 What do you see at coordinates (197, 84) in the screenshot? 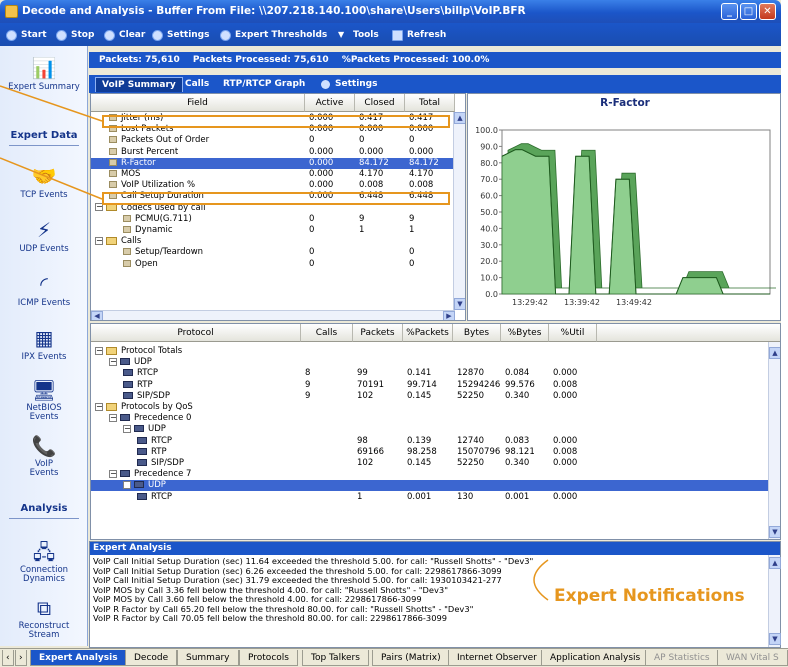
I see `tab-calls: Calls` at bounding box center [197, 84].